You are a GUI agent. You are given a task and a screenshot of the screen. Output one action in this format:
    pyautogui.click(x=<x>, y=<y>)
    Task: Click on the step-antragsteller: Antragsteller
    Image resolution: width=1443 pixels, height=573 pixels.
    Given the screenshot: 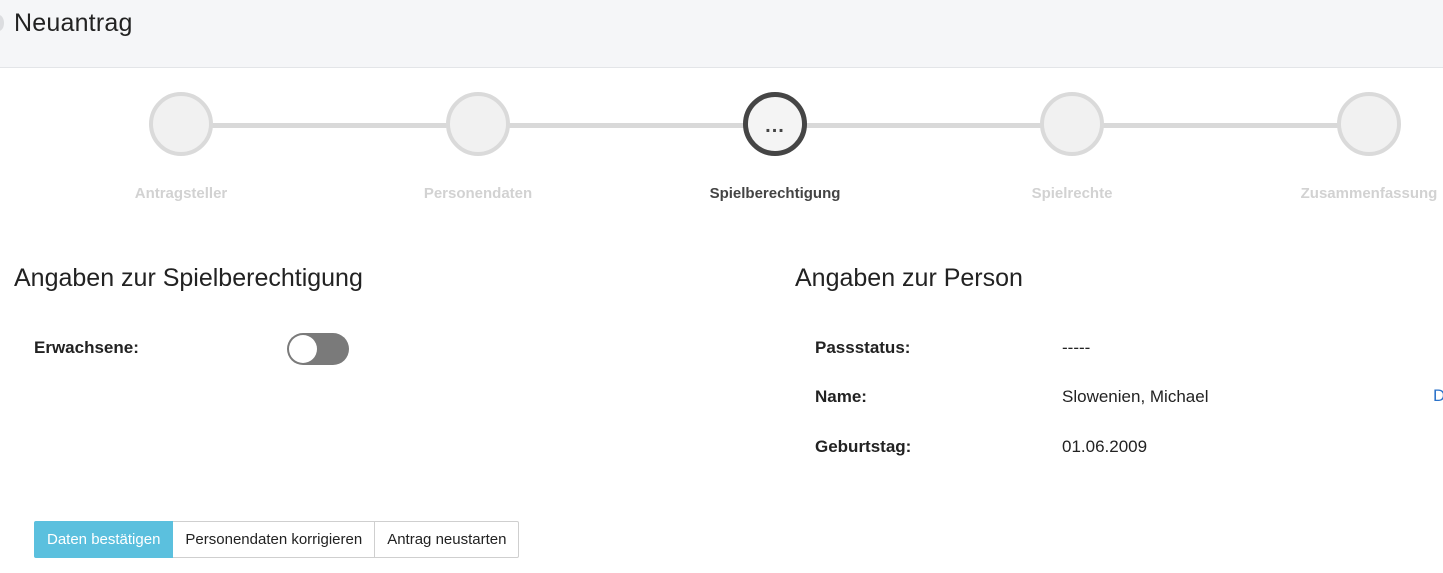 What is the action you would take?
    pyautogui.click(x=181, y=146)
    